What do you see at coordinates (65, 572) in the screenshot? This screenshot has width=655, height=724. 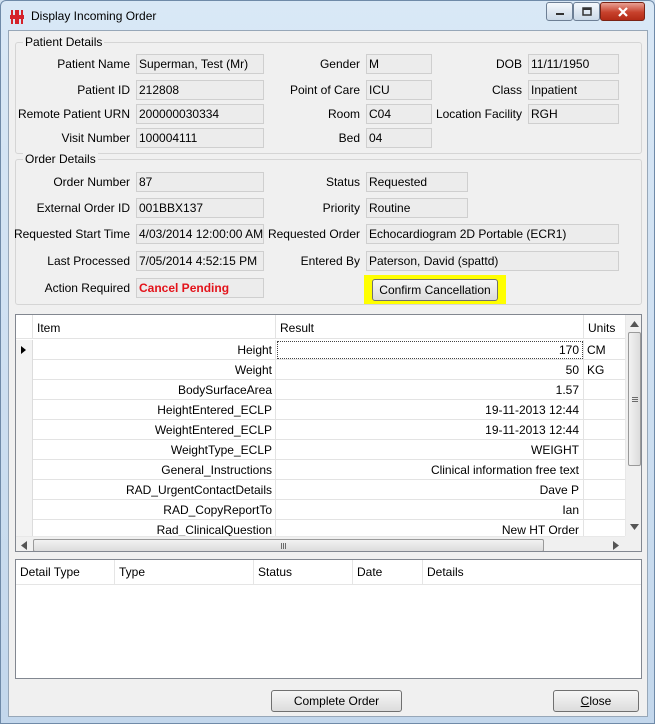 I see `column-header-detail-type: Detail Type` at bounding box center [65, 572].